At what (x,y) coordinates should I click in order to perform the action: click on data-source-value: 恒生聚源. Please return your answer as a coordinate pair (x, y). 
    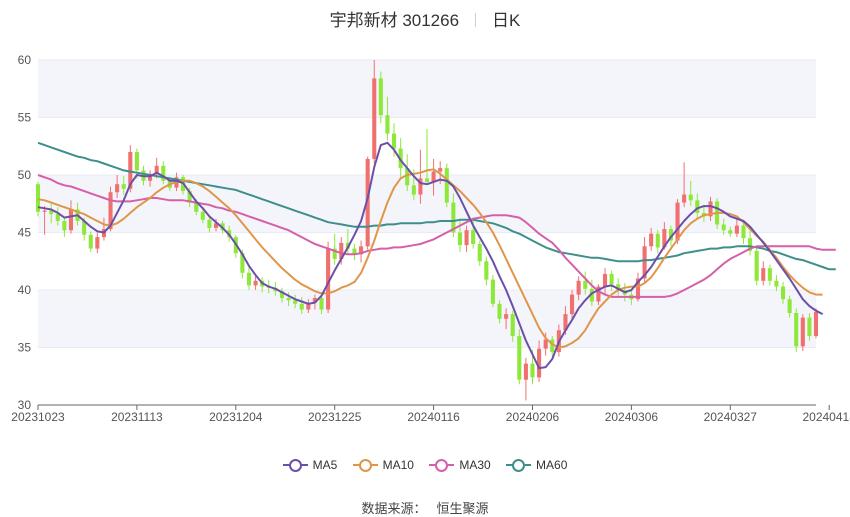
    Looking at the image, I should click on (462, 508).